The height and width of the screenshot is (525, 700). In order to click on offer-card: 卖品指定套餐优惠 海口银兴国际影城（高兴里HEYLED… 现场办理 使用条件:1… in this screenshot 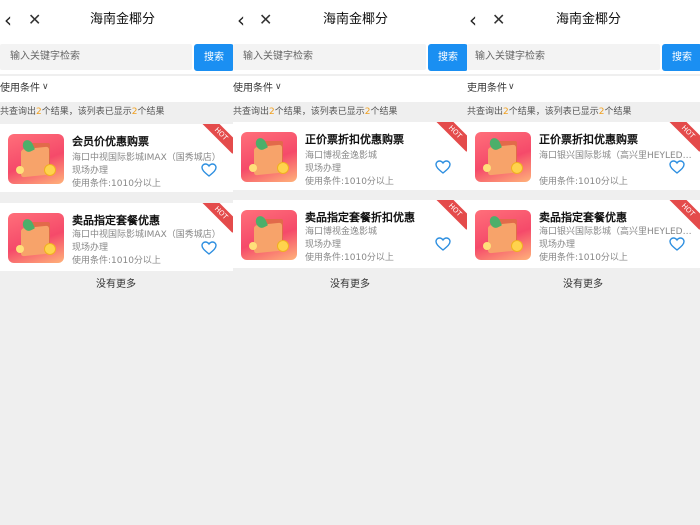, I will do `click(583, 234)`.